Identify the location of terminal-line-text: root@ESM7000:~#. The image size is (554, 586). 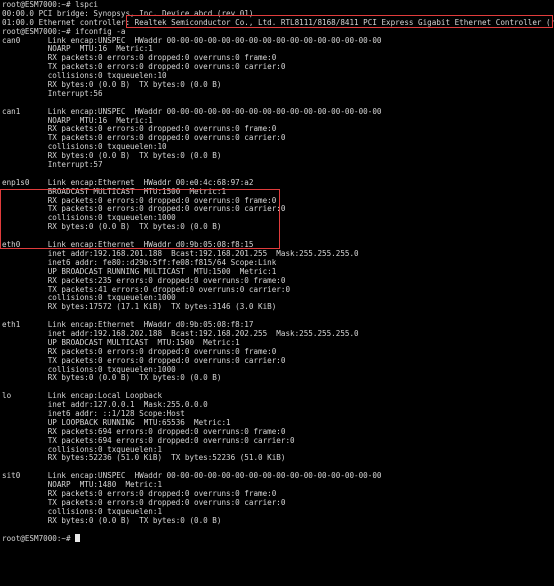
(39, 539).